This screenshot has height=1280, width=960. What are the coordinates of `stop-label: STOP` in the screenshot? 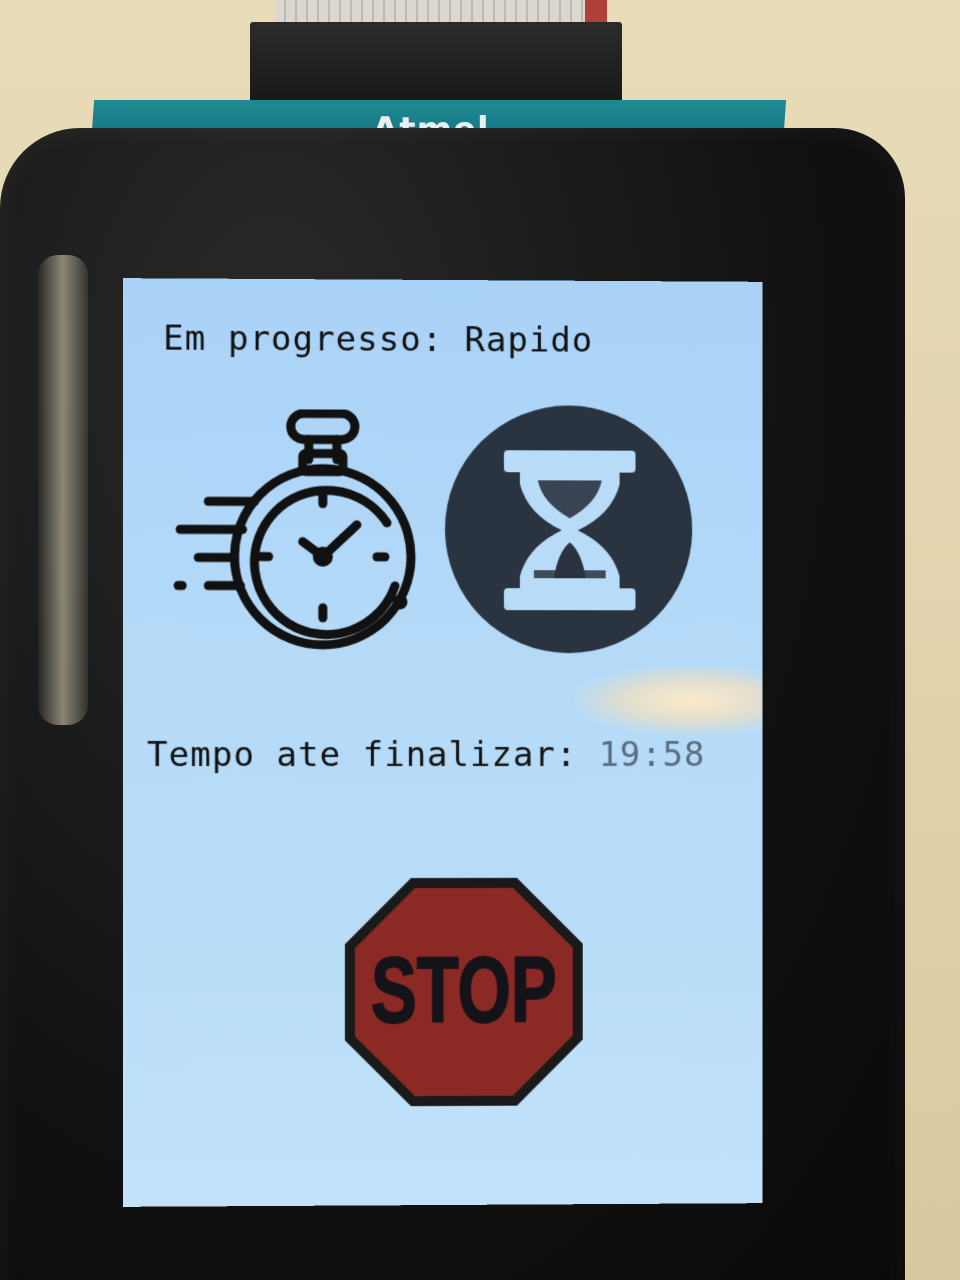 It's located at (464, 990).